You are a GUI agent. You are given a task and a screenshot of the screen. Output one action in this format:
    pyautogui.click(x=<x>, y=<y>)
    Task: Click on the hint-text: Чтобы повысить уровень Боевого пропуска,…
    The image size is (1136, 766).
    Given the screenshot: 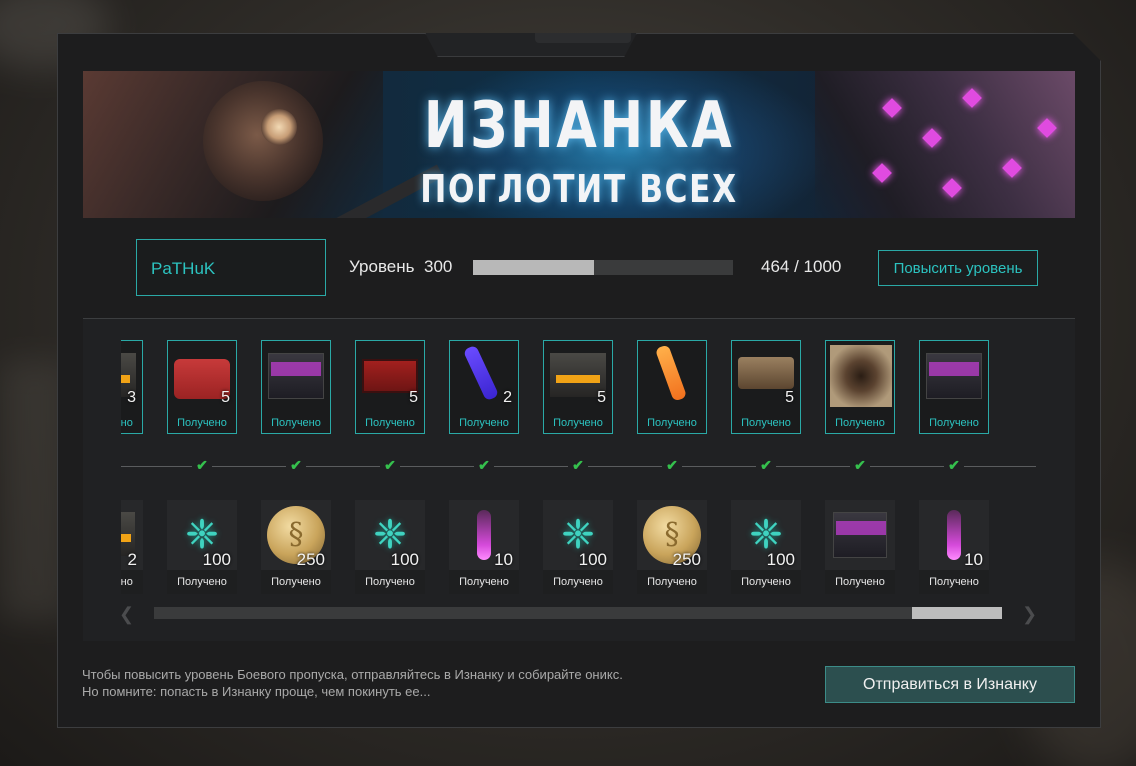 What is the action you would take?
    pyautogui.click(x=352, y=683)
    